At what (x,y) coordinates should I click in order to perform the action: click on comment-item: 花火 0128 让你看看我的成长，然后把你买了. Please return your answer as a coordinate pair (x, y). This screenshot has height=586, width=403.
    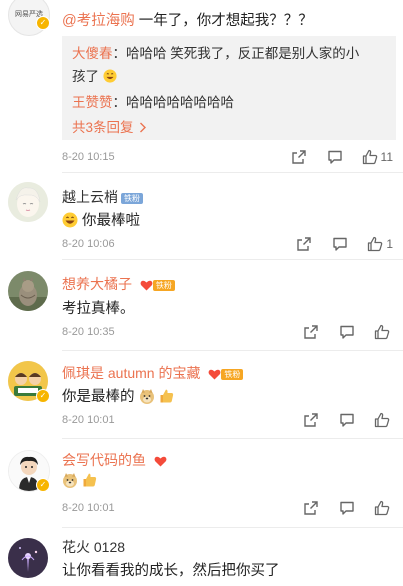
    Looking at the image, I should click on (201, 557).